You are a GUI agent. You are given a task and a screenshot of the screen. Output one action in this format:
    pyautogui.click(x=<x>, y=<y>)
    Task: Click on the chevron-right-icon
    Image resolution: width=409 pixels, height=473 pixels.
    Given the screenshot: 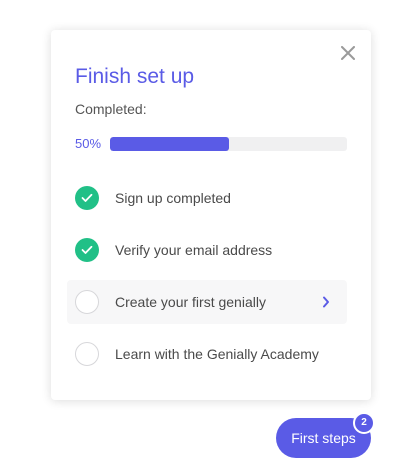 What is the action you would take?
    pyautogui.click(x=326, y=302)
    